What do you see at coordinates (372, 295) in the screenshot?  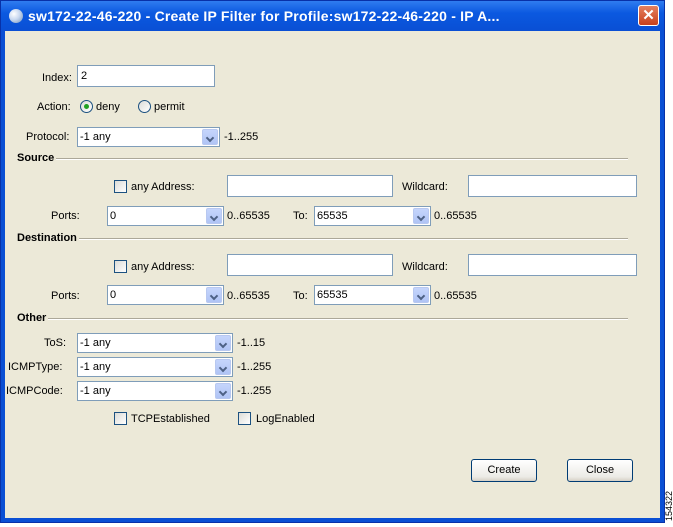 I see `destination-port-to-select: 65535` at bounding box center [372, 295].